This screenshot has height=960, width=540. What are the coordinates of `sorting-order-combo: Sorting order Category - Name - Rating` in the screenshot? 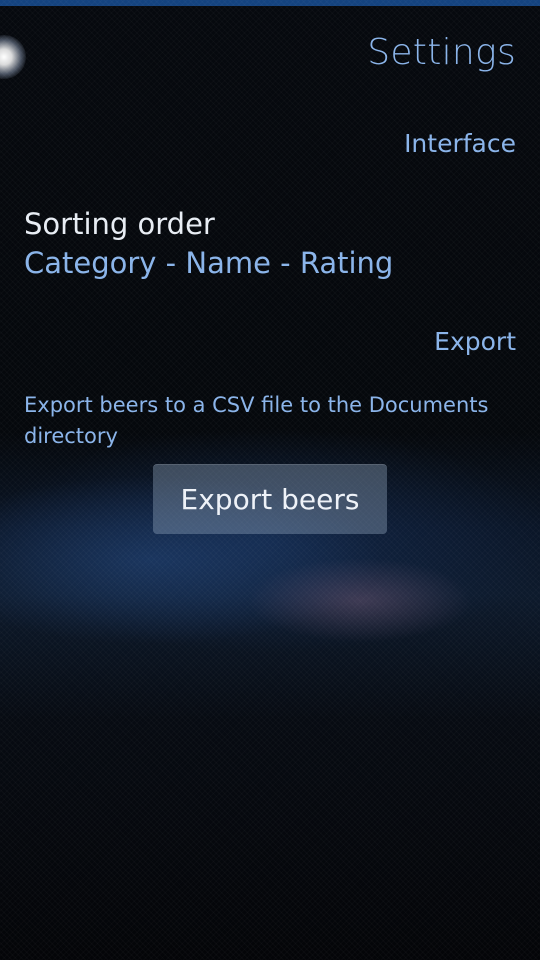 It's located at (270, 244).